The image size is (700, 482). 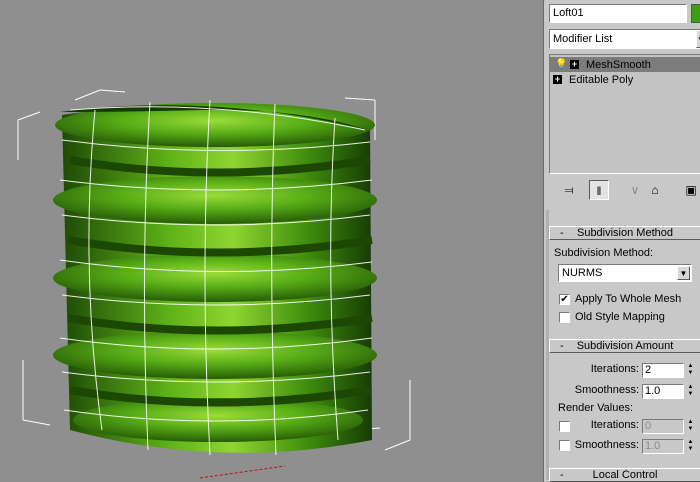 What do you see at coordinates (614, 425) in the screenshot?
I see `render-iterations-label: Iterations:` at bounding box center [614, 425].